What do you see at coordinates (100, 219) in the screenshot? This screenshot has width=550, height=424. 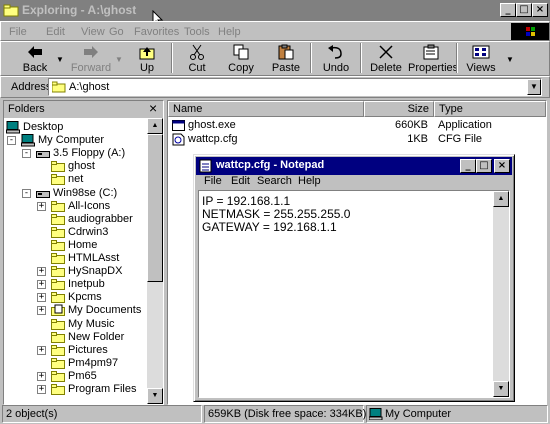 I see `tree-item-label: audiograbber` at bounding box center [100, 219].